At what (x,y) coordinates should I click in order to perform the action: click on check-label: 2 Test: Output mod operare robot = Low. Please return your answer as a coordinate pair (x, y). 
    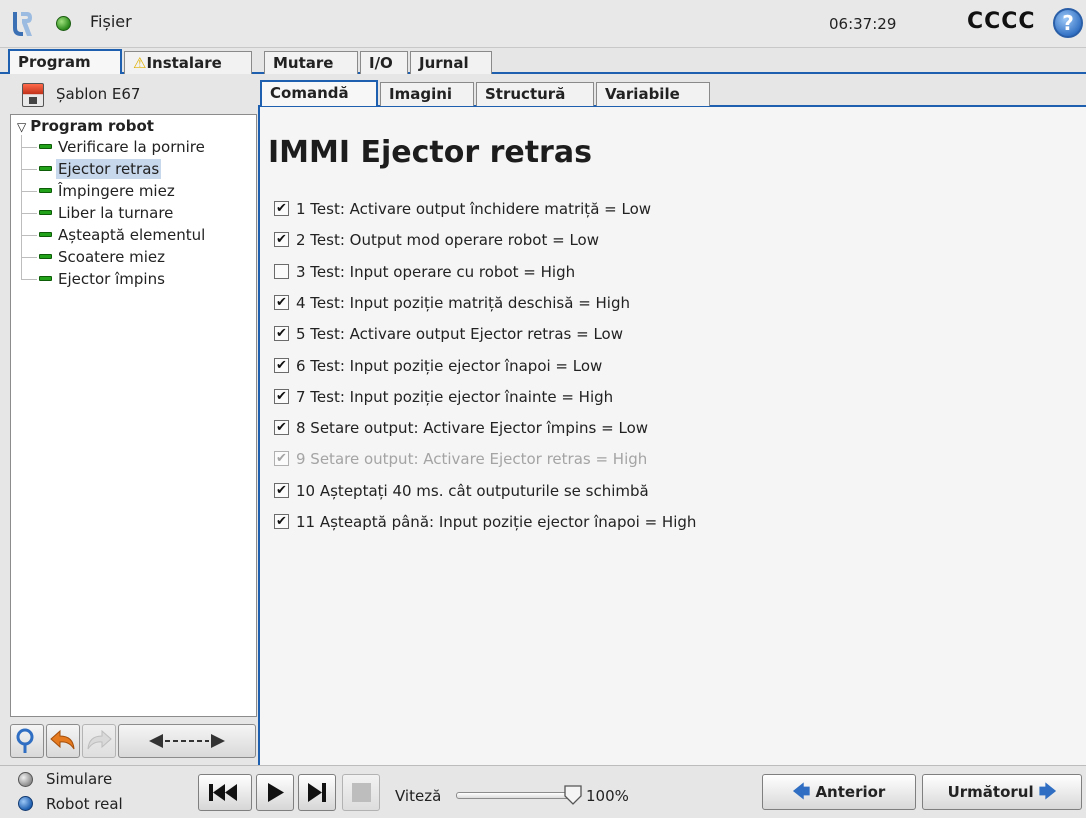
    Looking at the image, I should click on (447, 240).